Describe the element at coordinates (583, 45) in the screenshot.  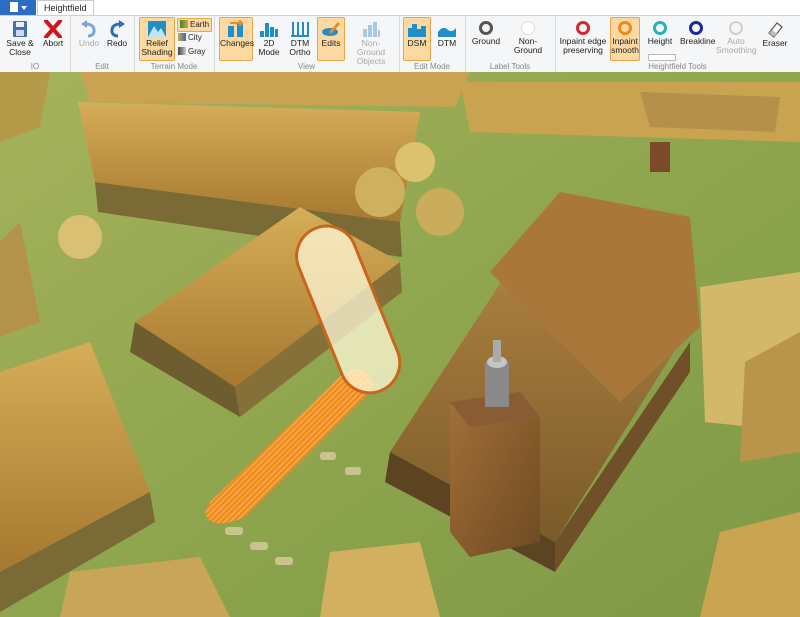
I see `inpaint-edge-label: Inpaint edge preserving` at that location.